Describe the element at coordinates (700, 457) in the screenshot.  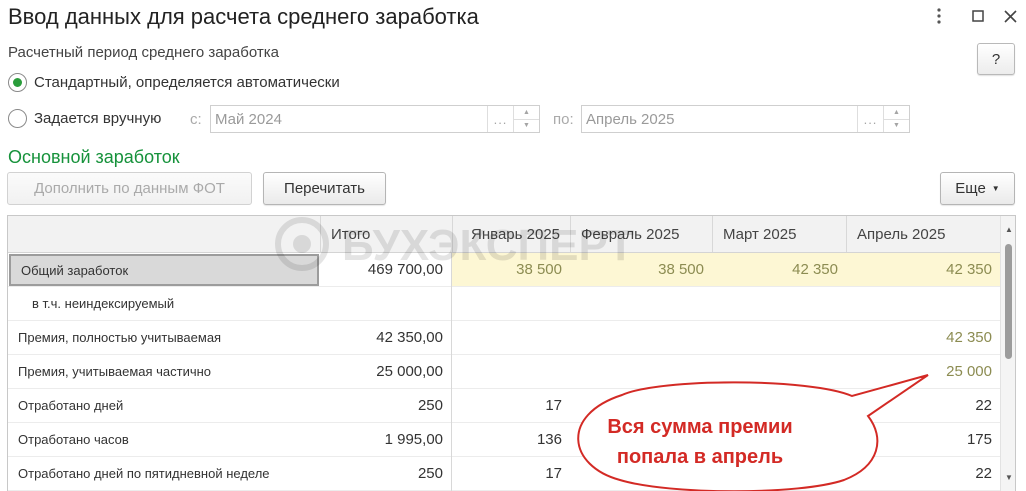
I see `callout-line-2: попала в апрель` at that location.